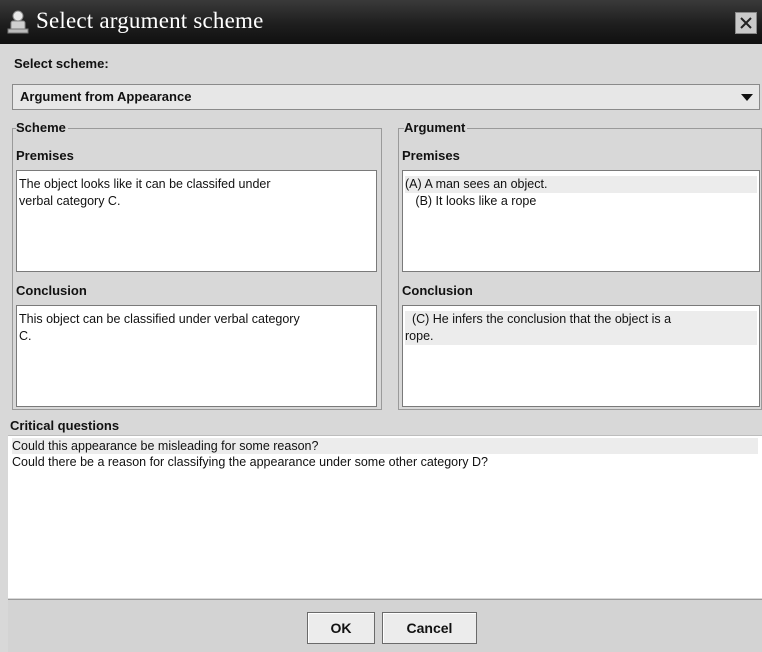 The image size is (762, 652). What do you see at coordinates (150, 20) in the screenshot?
I see `window-title: Select argument scheme` at bounding box center [150, 20].